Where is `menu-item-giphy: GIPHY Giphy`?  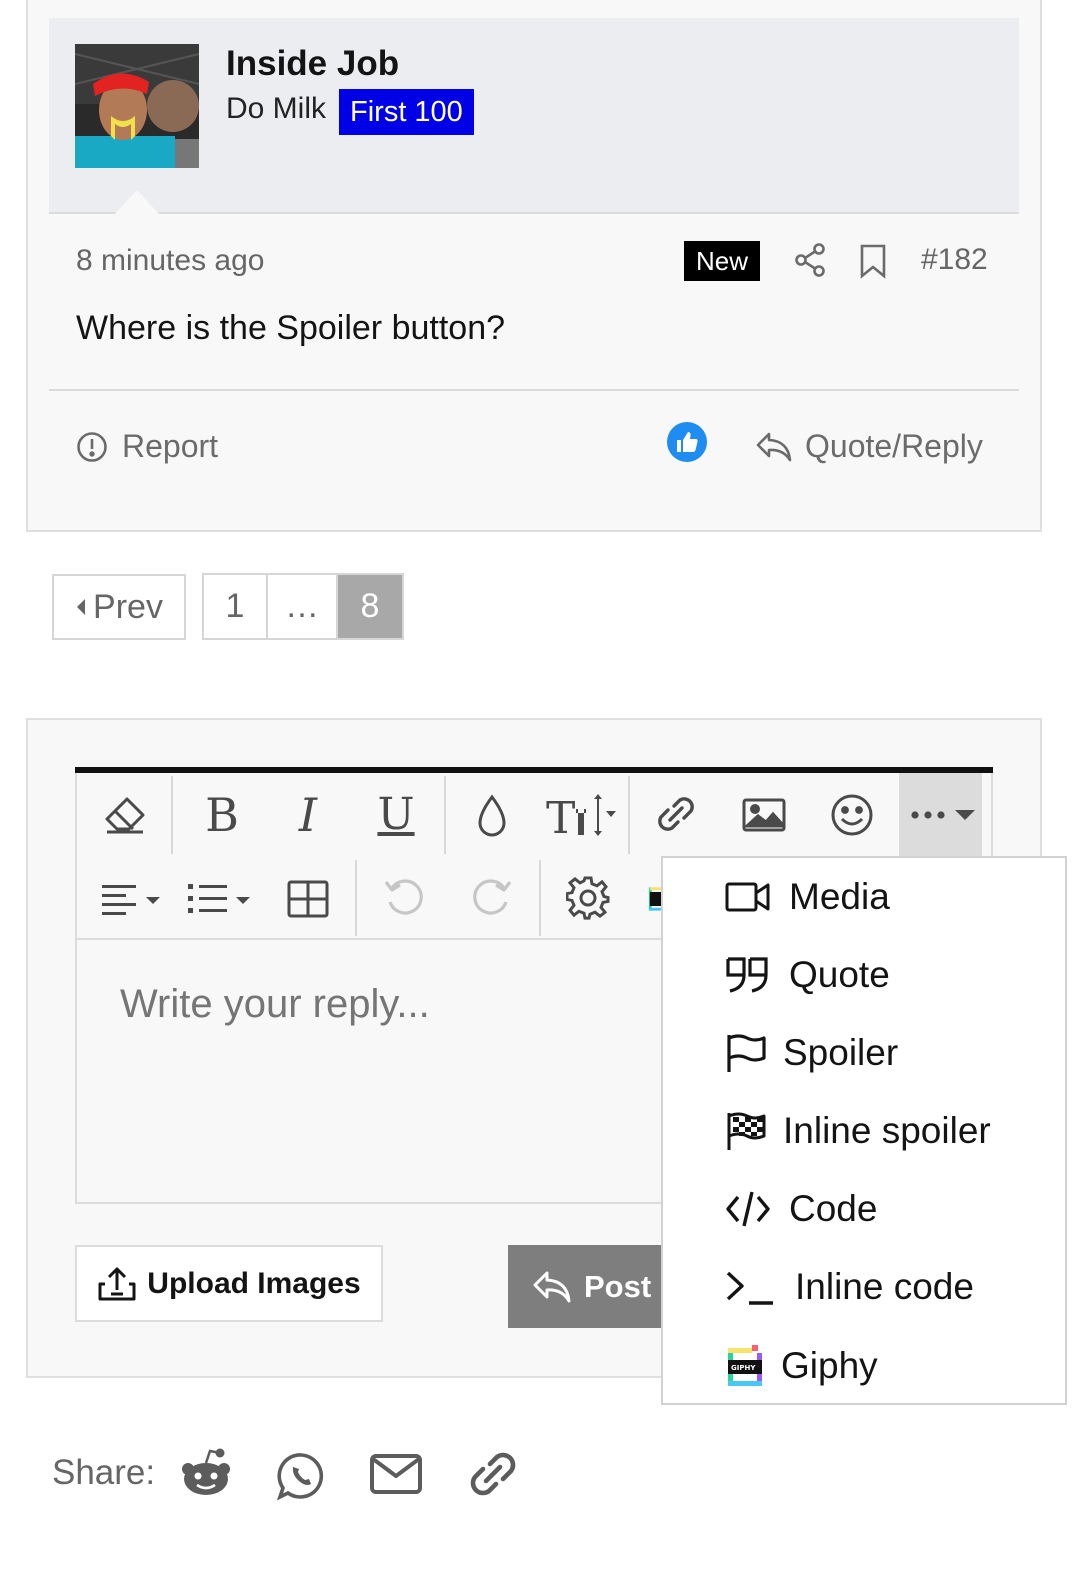
menu-item-giphy: GIPHY Giphy is located at coordinates (801, 1366).